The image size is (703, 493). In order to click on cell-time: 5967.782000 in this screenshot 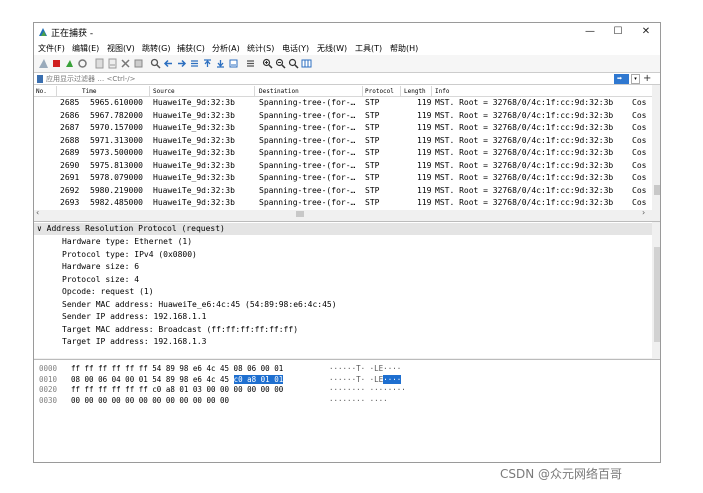, I will do `click(116, 115)`.